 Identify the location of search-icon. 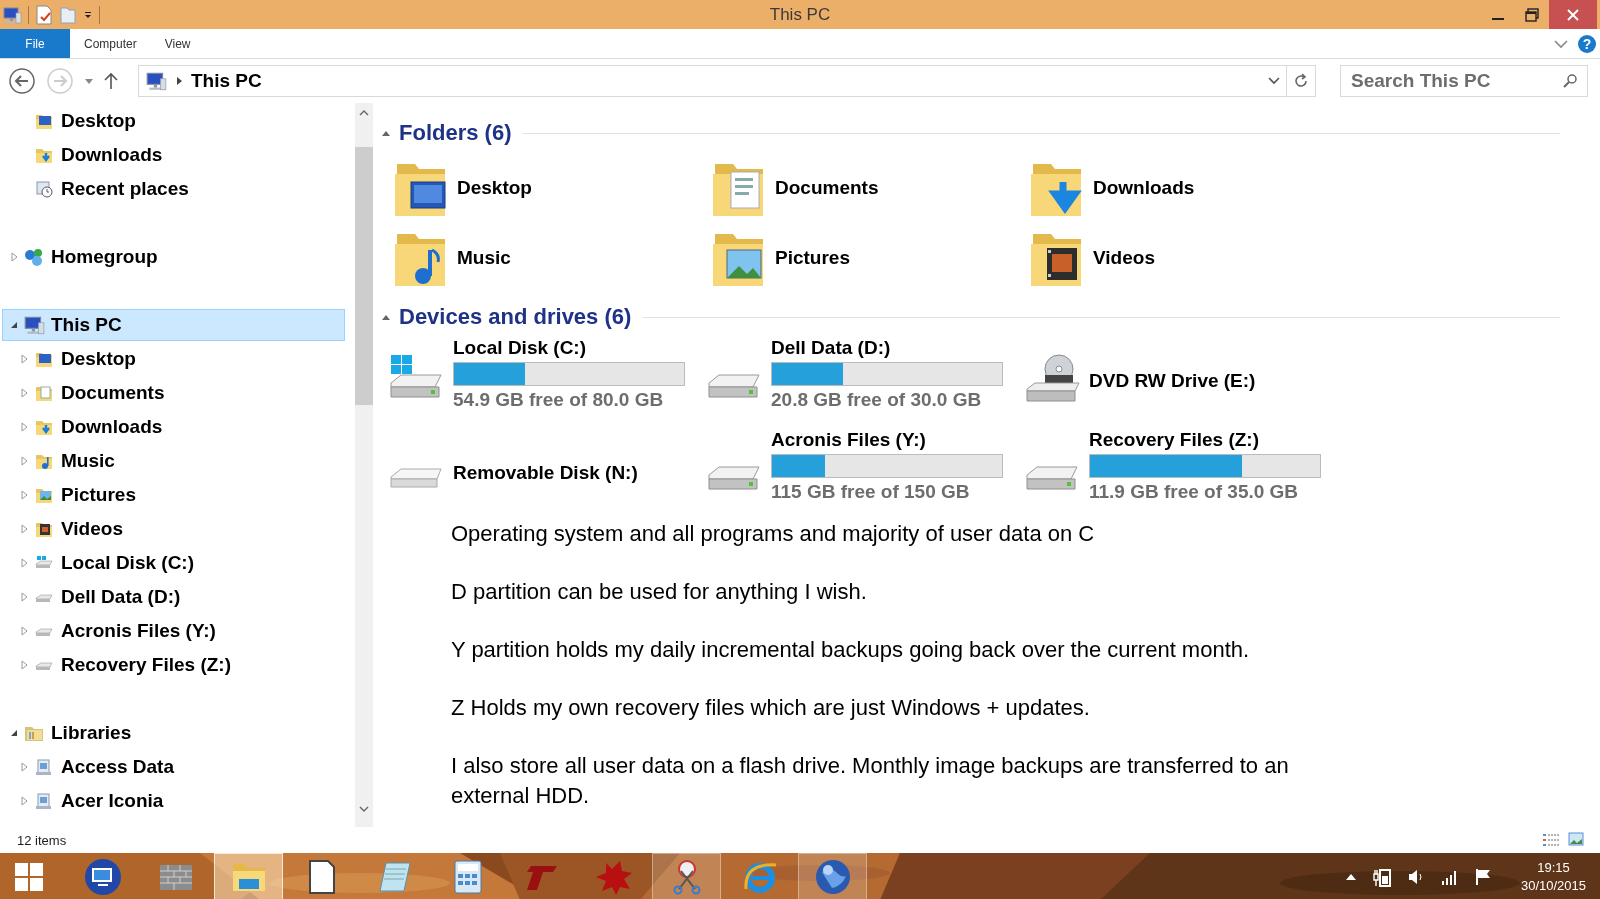
(1570, 81).